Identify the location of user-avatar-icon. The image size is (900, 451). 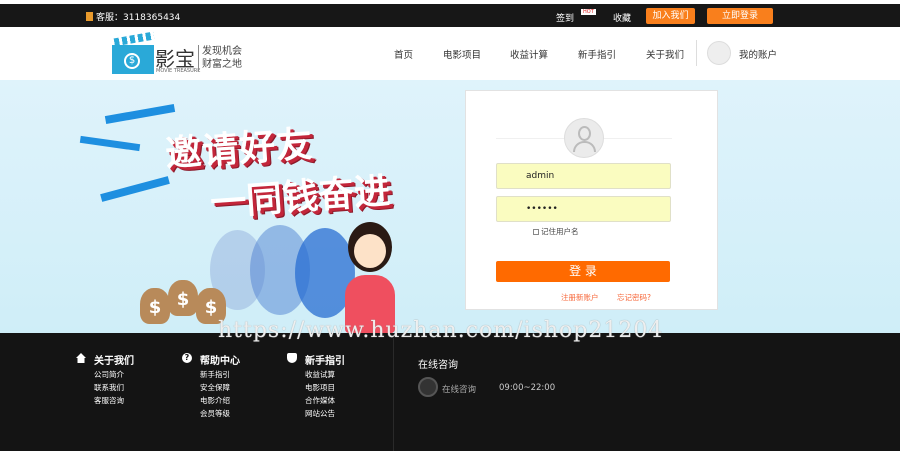
(584, 138).